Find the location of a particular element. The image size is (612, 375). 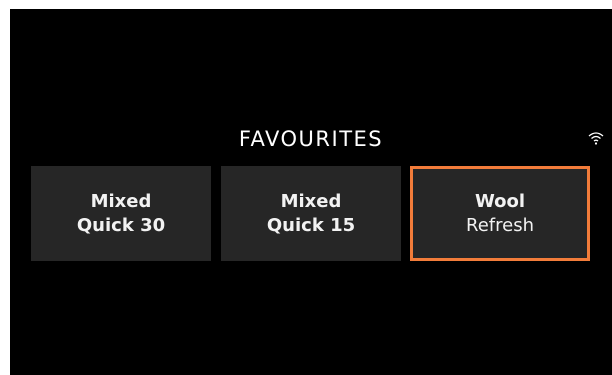

wifi-icon is located at coordinates (596, 138).